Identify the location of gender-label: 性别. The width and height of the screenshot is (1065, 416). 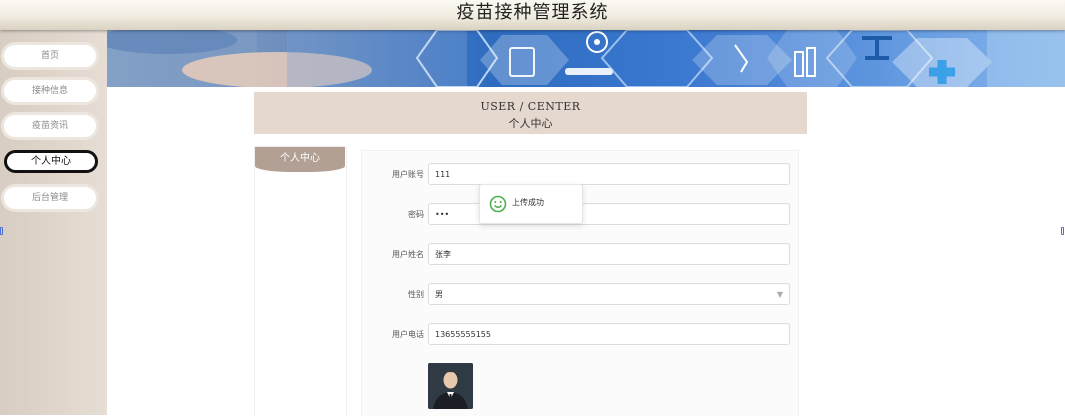
(416, 294).